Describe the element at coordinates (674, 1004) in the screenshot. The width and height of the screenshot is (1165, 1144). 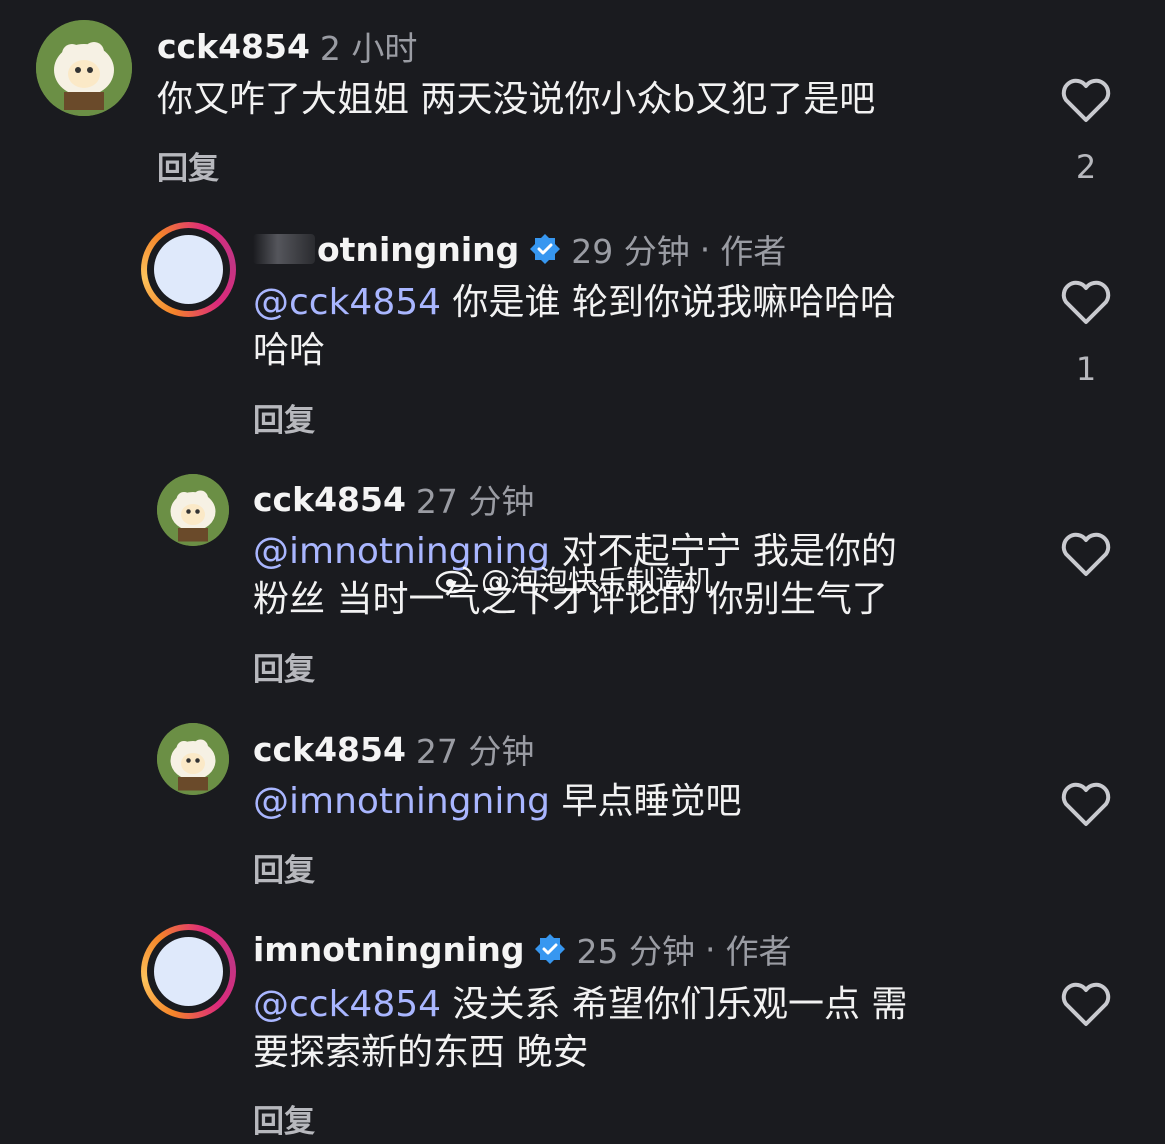
I see `comment-text: 没关系 希望你们乐观一点 需` at that location.